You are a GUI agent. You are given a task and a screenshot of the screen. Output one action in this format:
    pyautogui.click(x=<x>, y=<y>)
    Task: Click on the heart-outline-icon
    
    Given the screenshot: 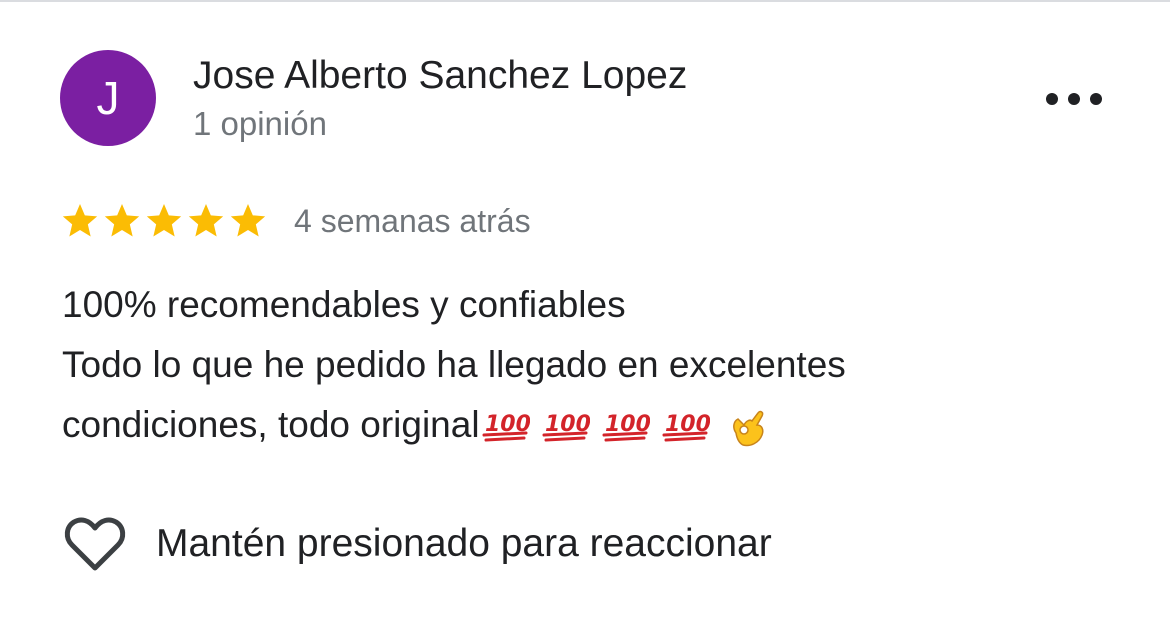 What is the action you would take?
    pyautogui.click(x=95, y=544)
    